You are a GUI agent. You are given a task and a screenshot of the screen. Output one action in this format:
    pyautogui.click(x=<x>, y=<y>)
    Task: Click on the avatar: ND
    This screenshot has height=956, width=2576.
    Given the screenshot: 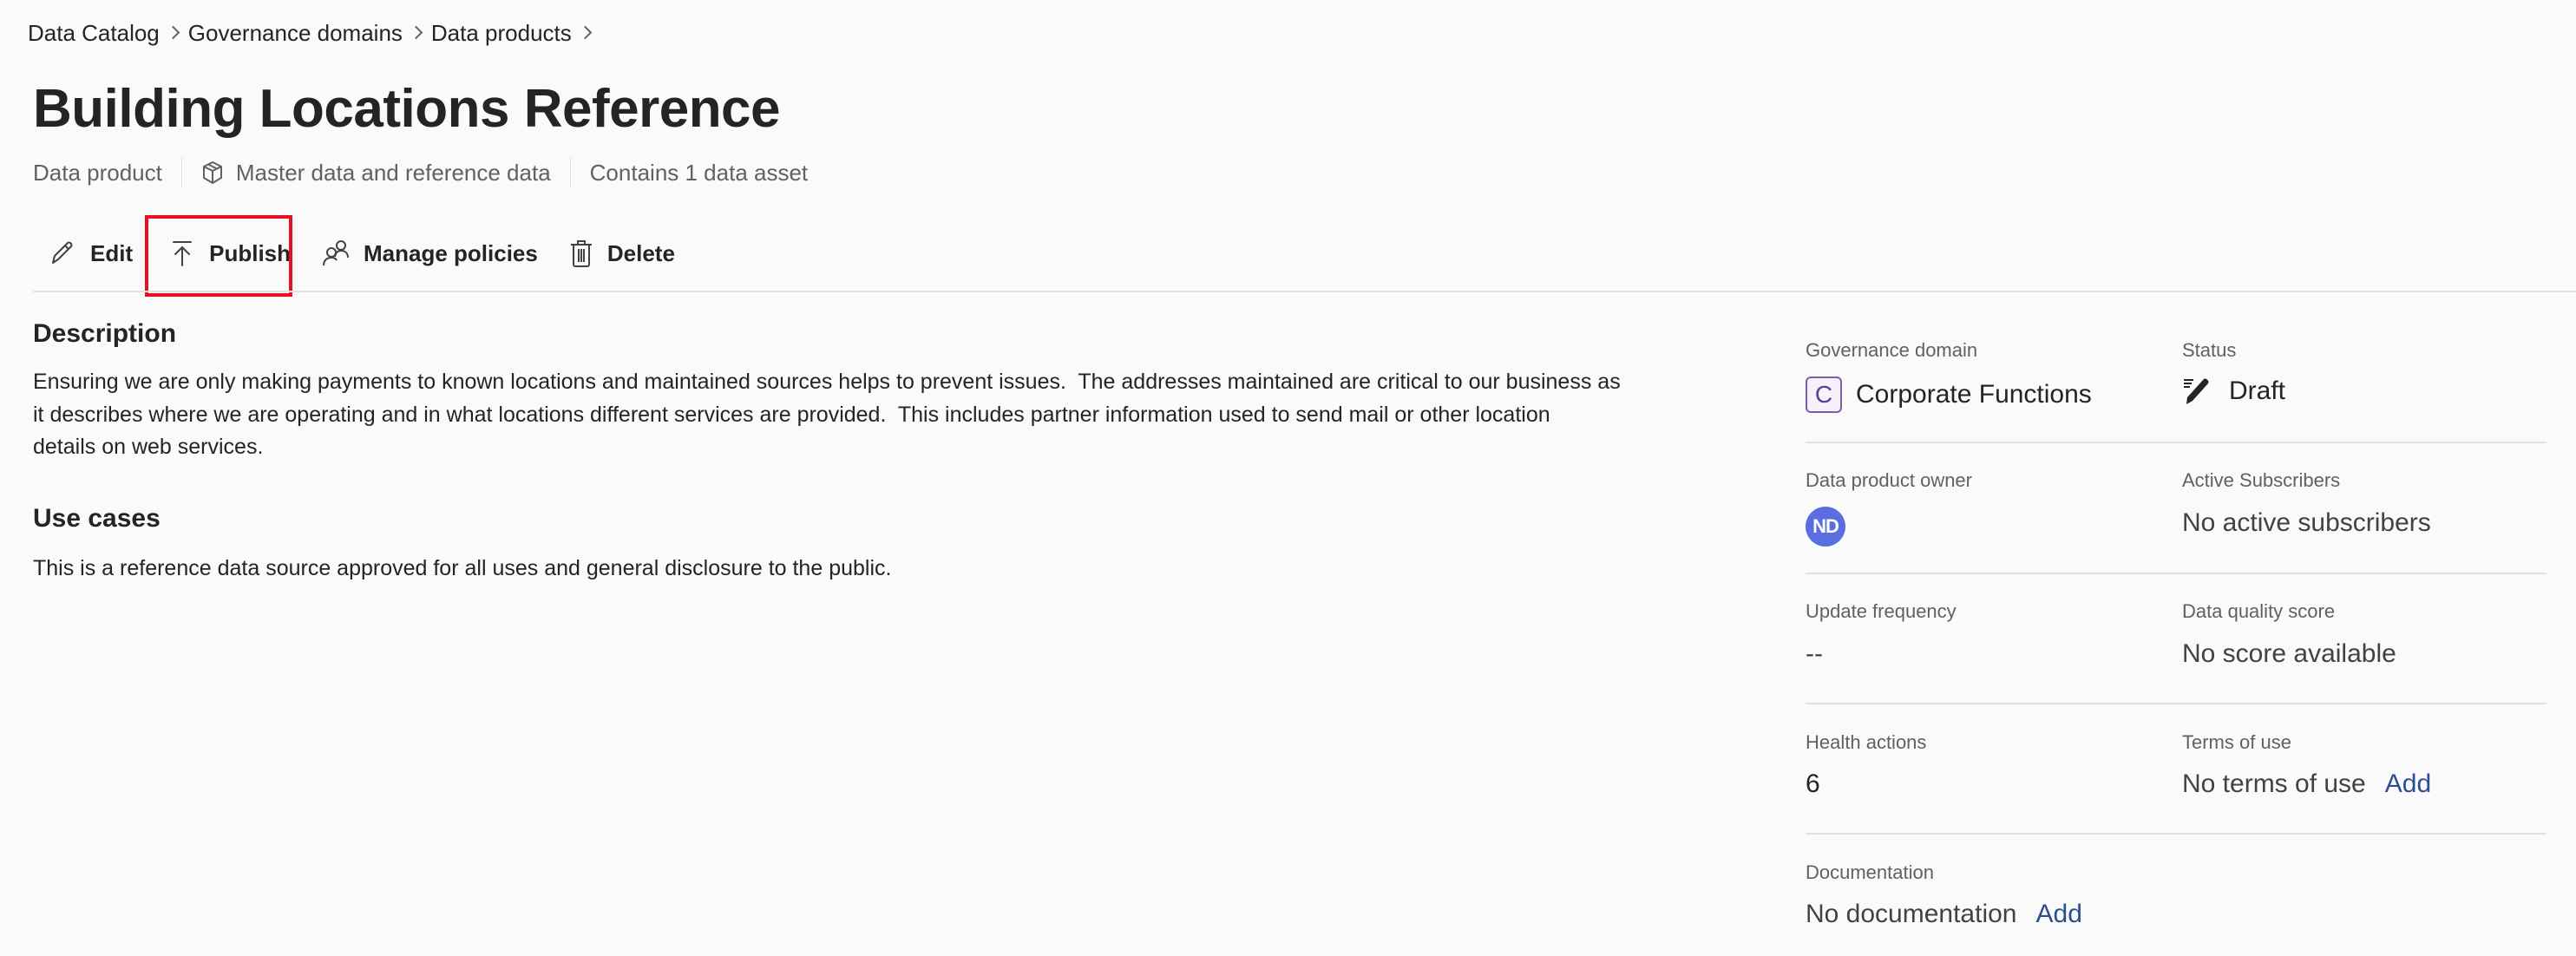 What is the action you would take?
    pyautogui.click(x=1825, y=527)
    